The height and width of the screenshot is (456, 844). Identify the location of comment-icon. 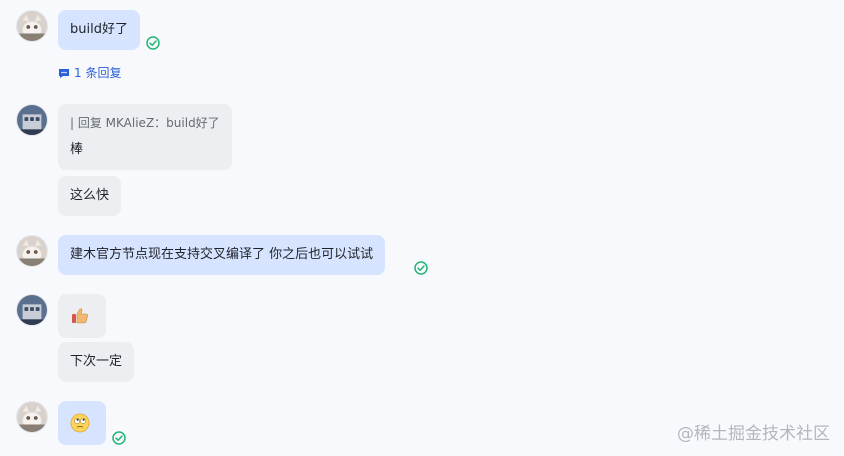
(64, 73).